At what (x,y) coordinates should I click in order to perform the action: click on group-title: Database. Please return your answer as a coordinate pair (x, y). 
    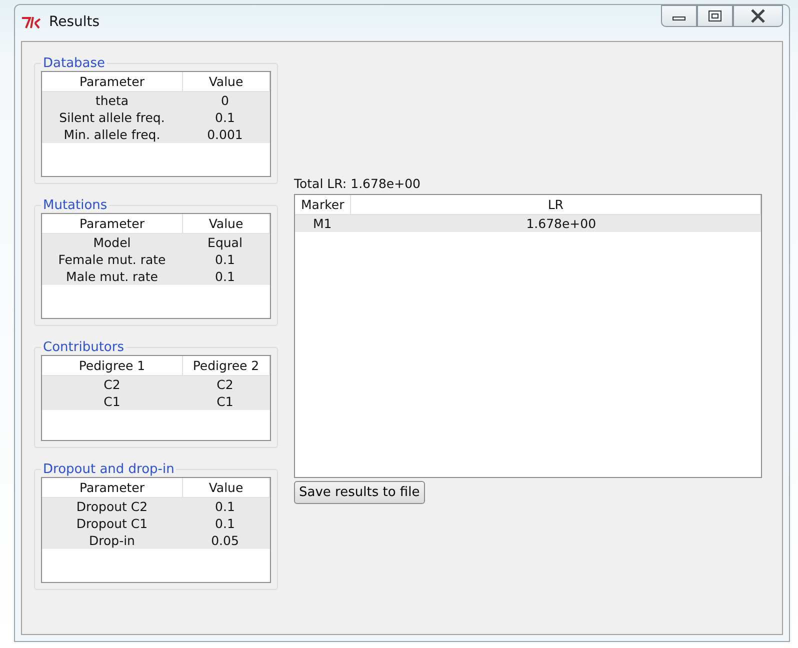
    Looking at the image, I should click on (74, 63).